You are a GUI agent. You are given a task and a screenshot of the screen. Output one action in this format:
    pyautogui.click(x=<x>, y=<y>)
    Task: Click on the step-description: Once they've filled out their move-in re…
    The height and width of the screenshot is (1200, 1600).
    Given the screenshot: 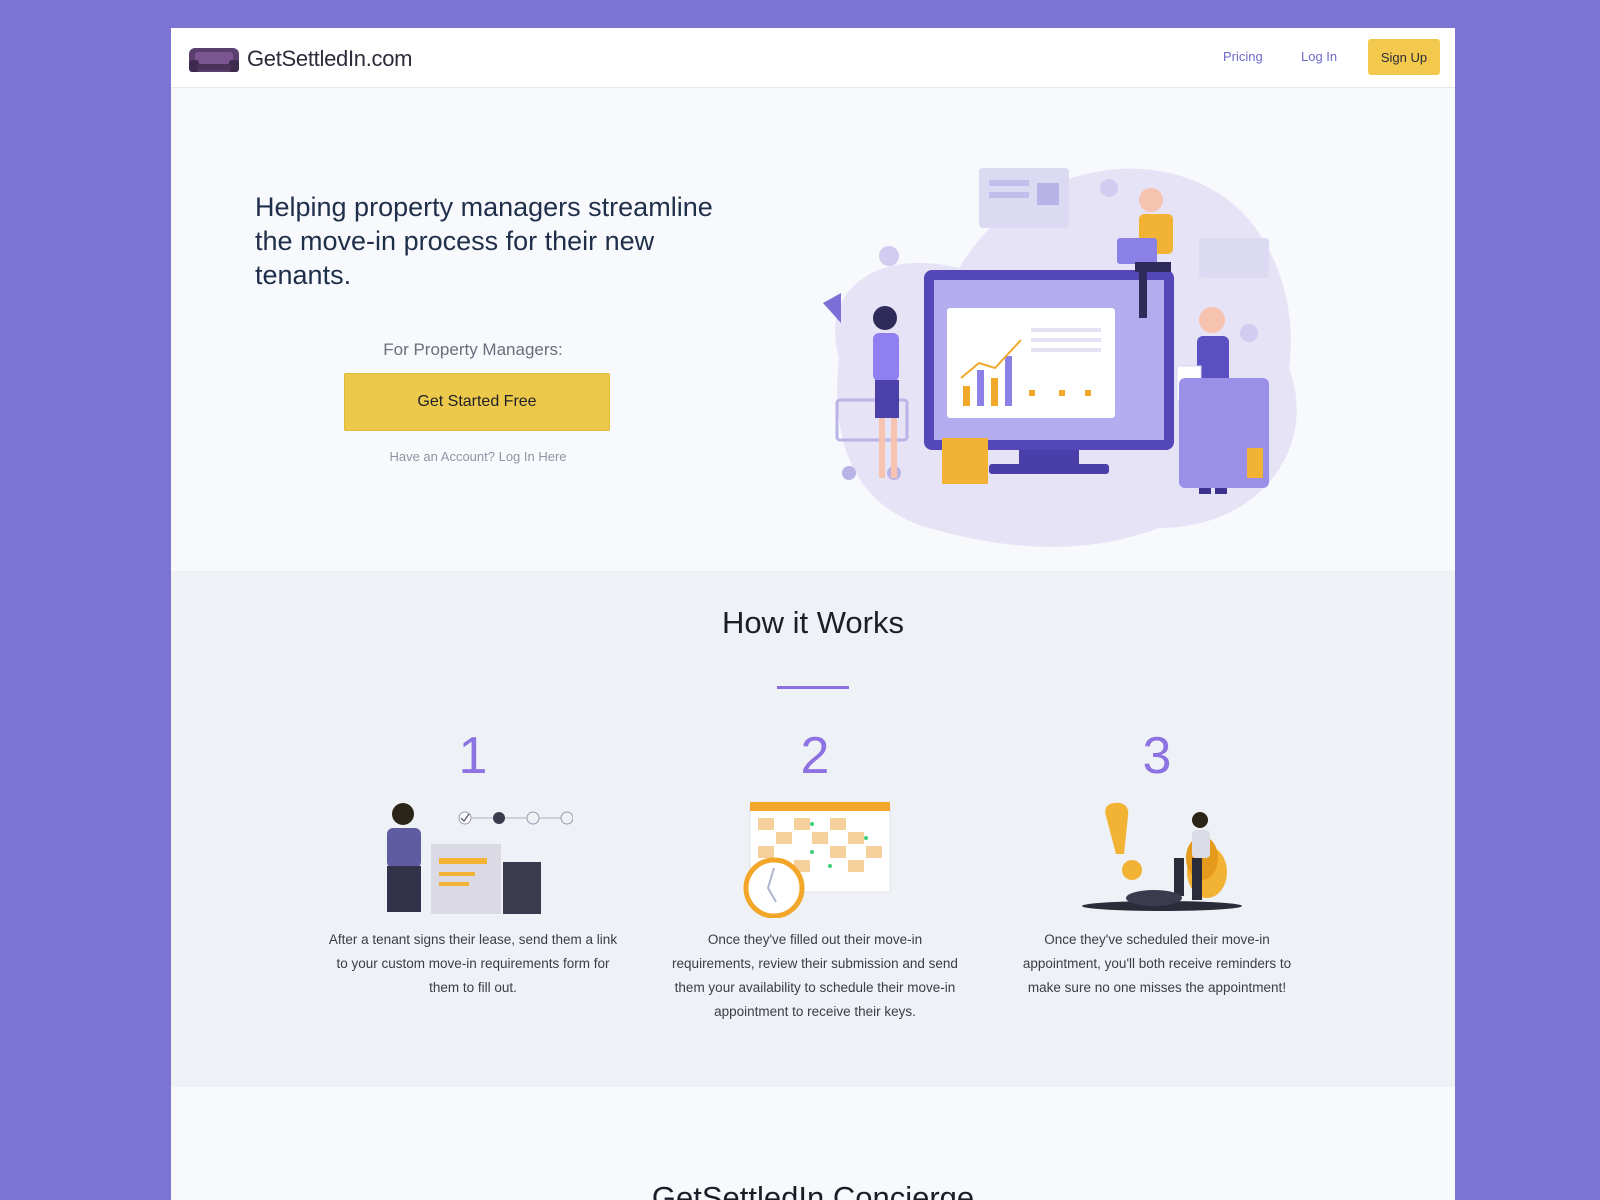 What is the action you would take?
    pyautogui.click(x=815, y=975)
    